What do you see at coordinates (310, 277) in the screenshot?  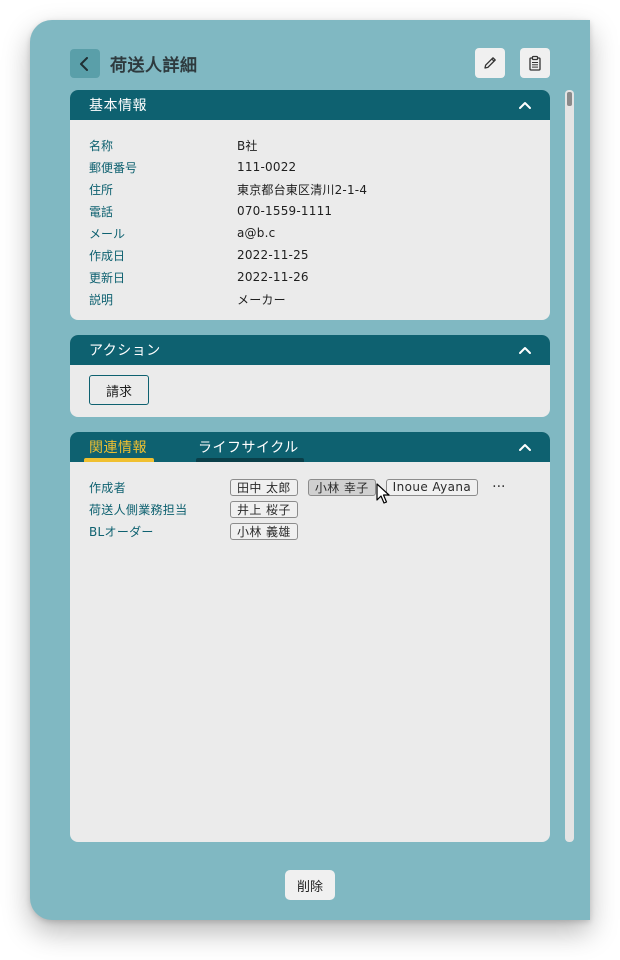 I see `info-row-updated: 更新日 2022-11-26` at bounding box center [310, 277].